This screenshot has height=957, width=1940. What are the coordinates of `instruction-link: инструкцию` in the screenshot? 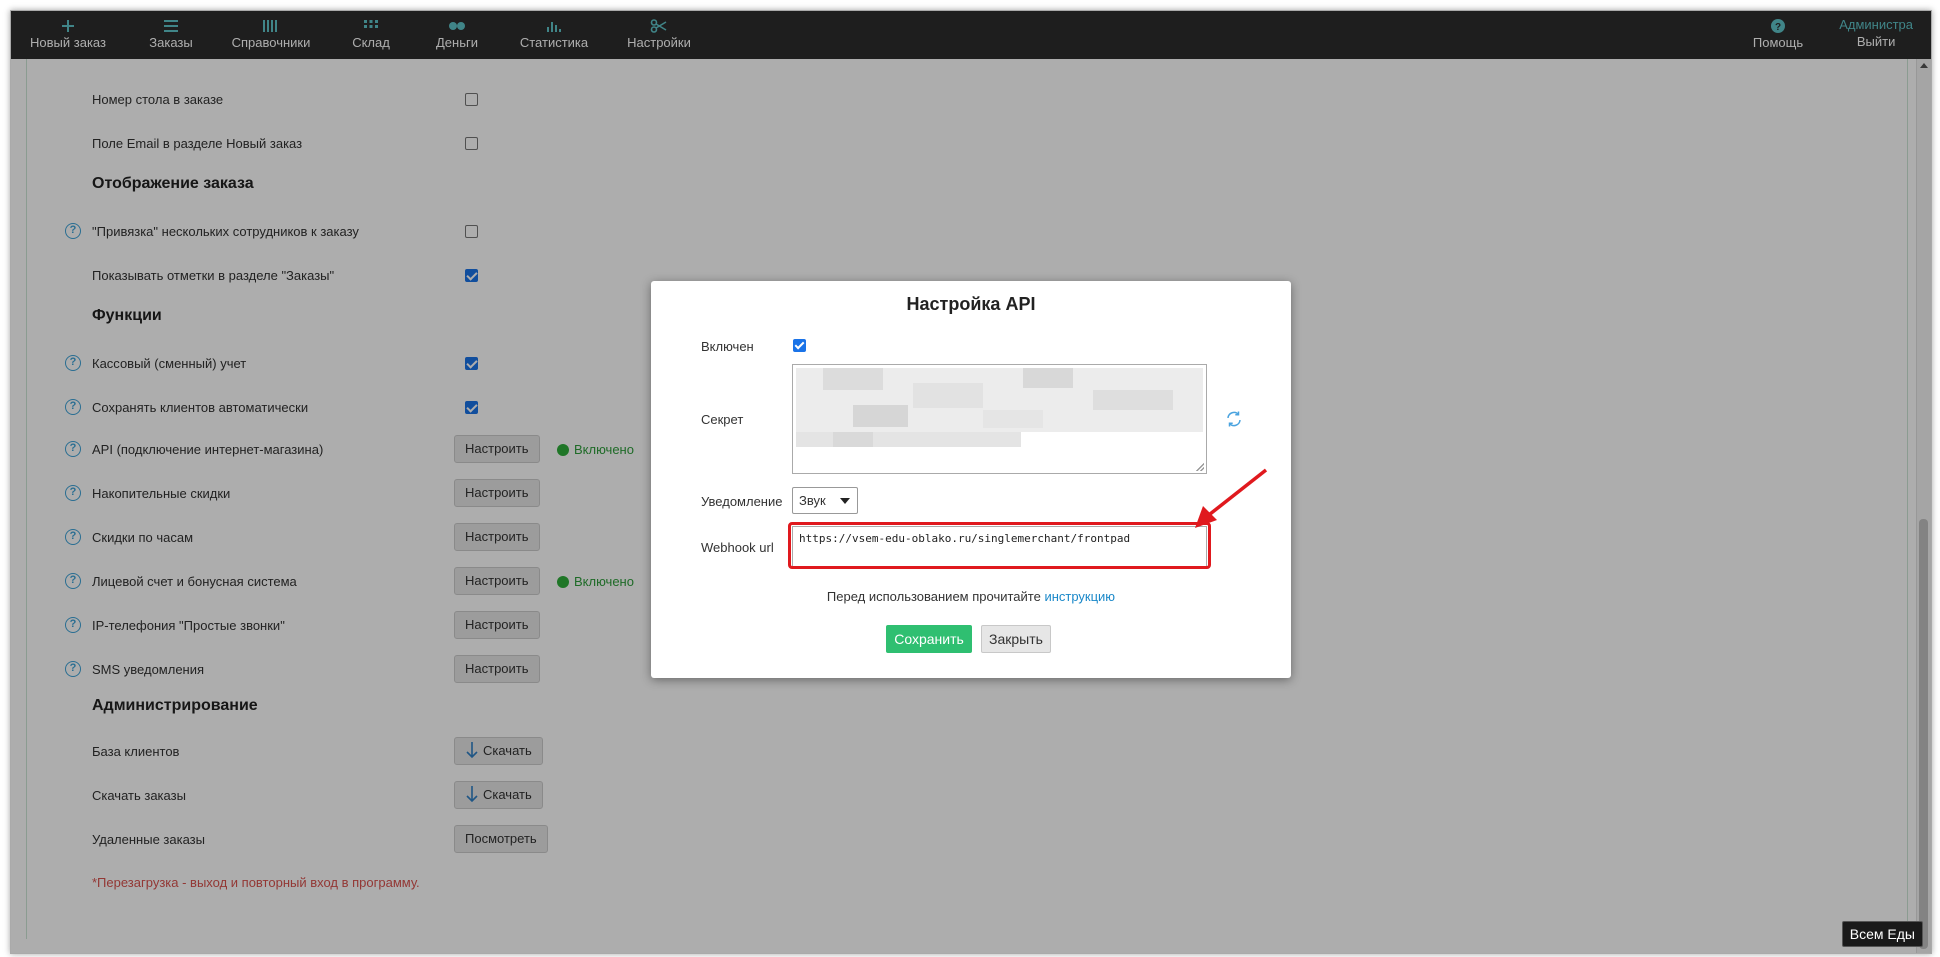 It's located at (1079, 596).